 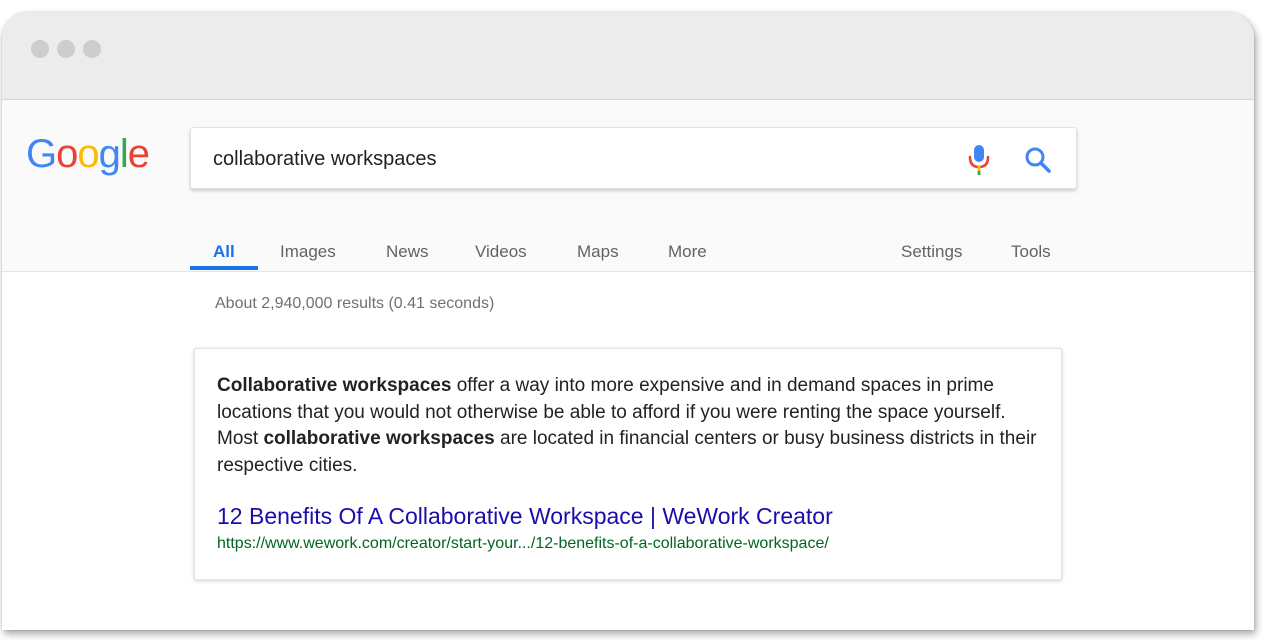 What do you see at coordinates (355, 303) in the screenshot?
I see `result-stats: About 2,940,000 results (0.41 seconds)` at bounding box center [355, 303].